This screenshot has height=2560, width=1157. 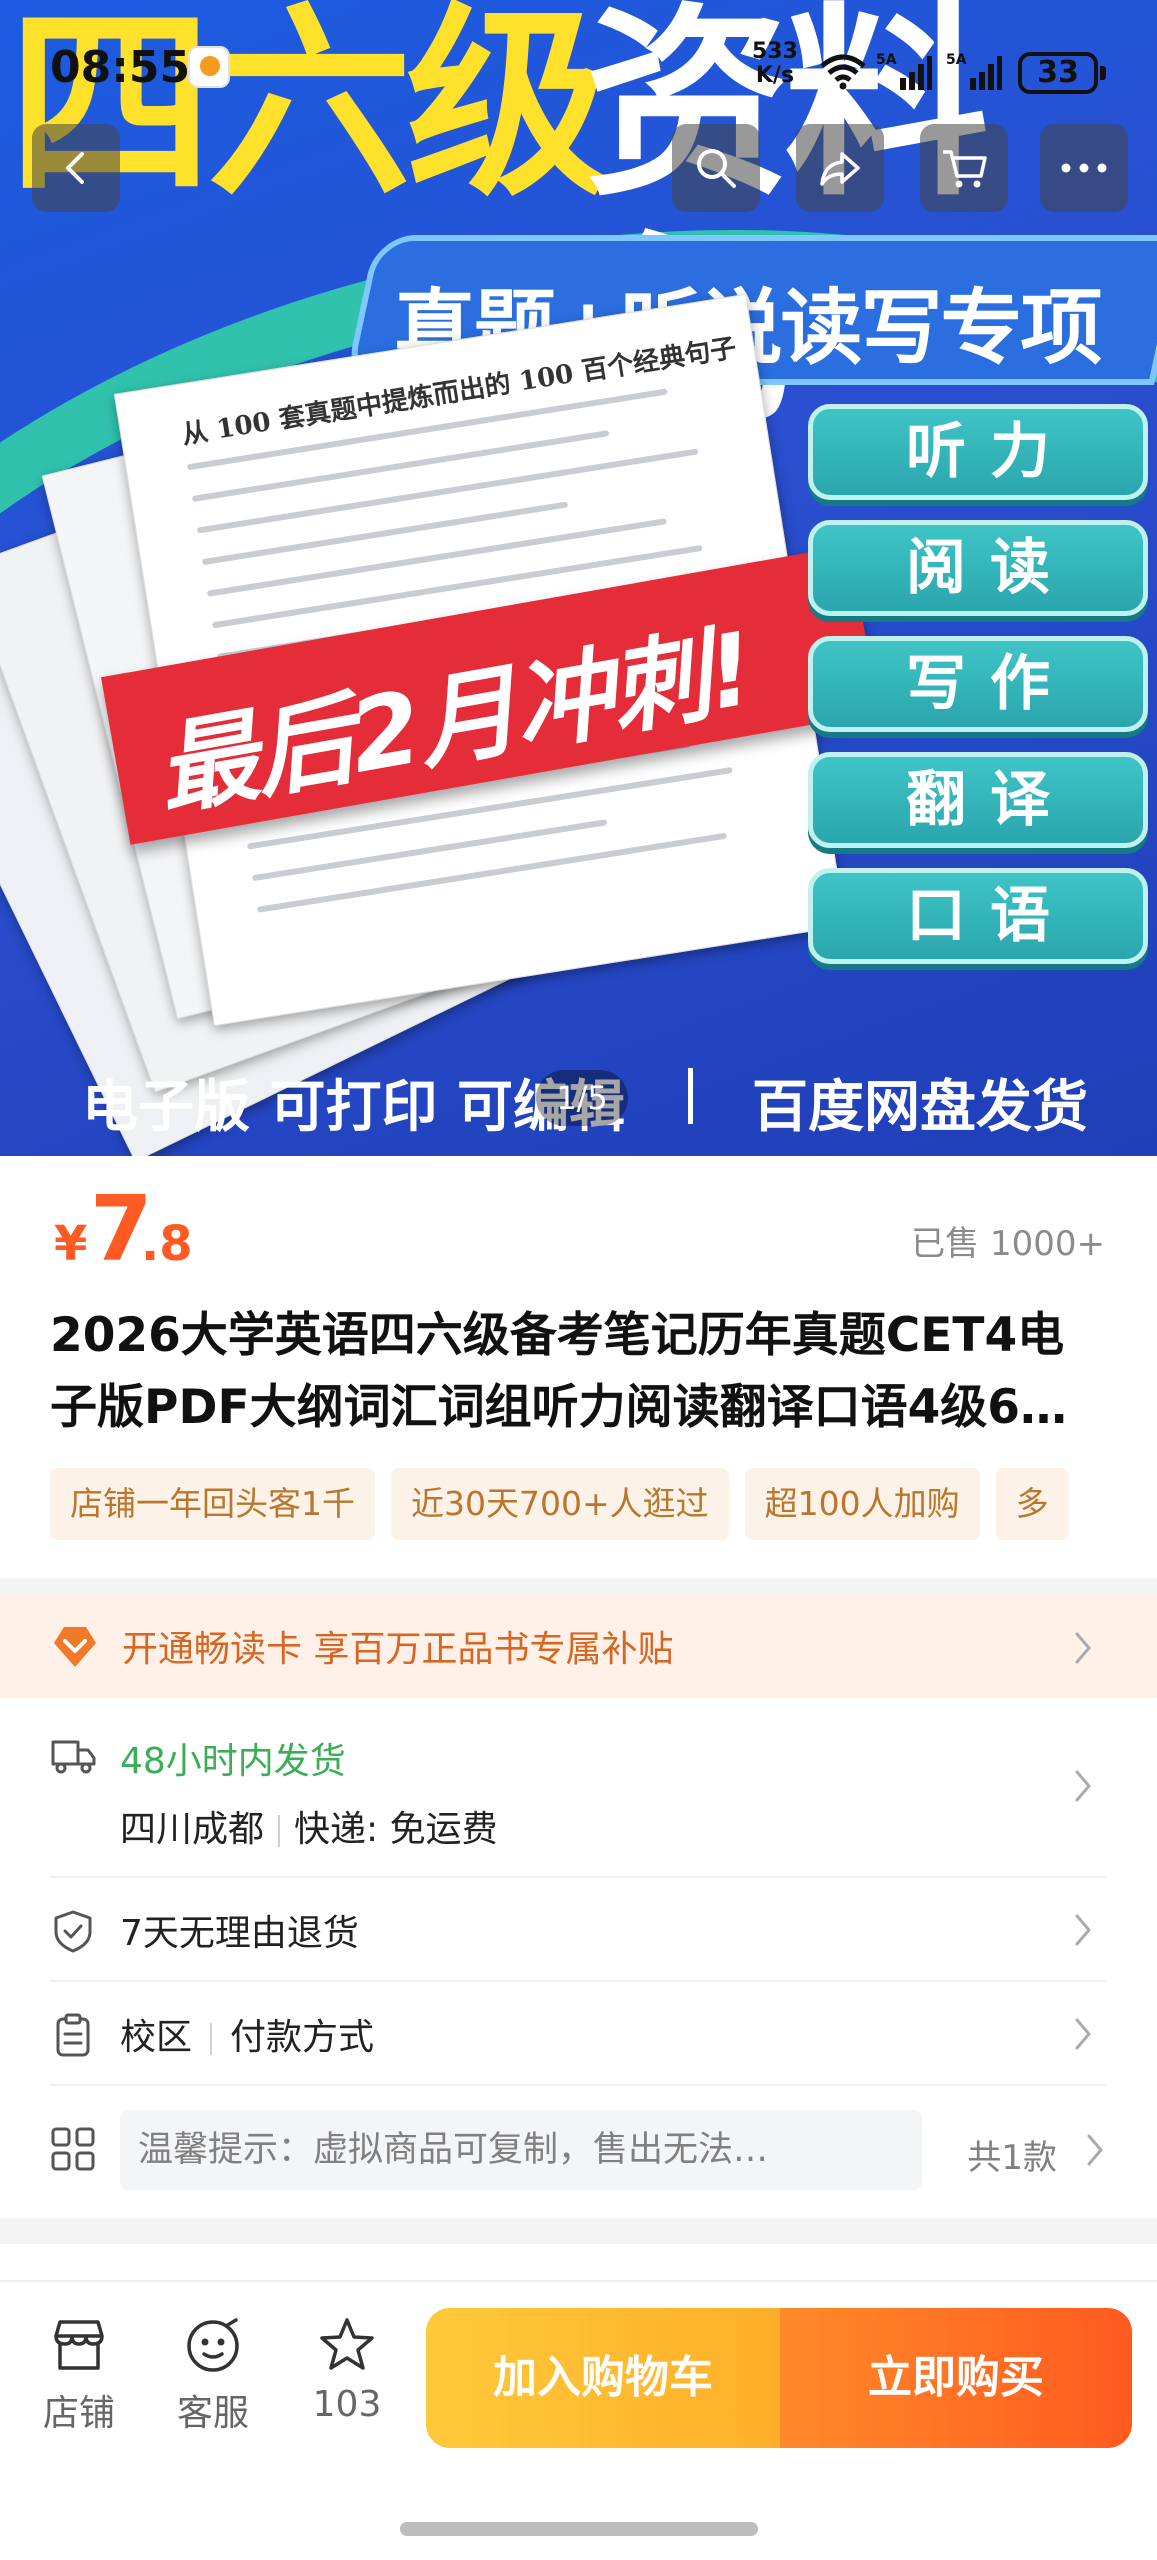 I want to click on product-tag: 多, so click(x=1032, y=1504).